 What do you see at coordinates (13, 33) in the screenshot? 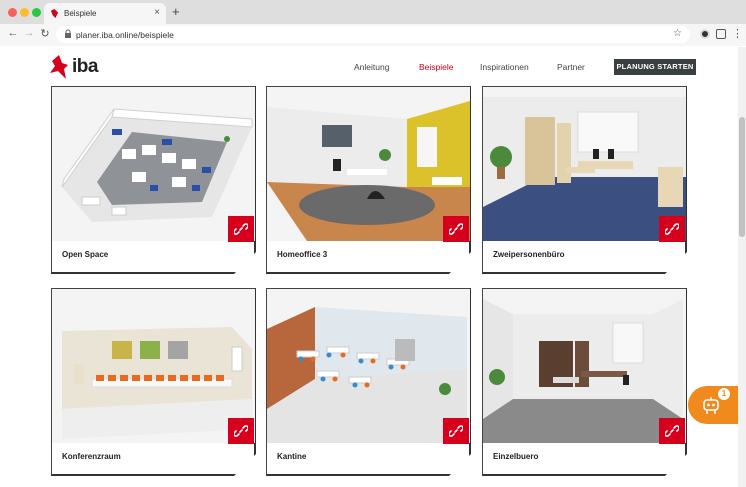
I see `back-button: ←` at bounding box center [13, 33].